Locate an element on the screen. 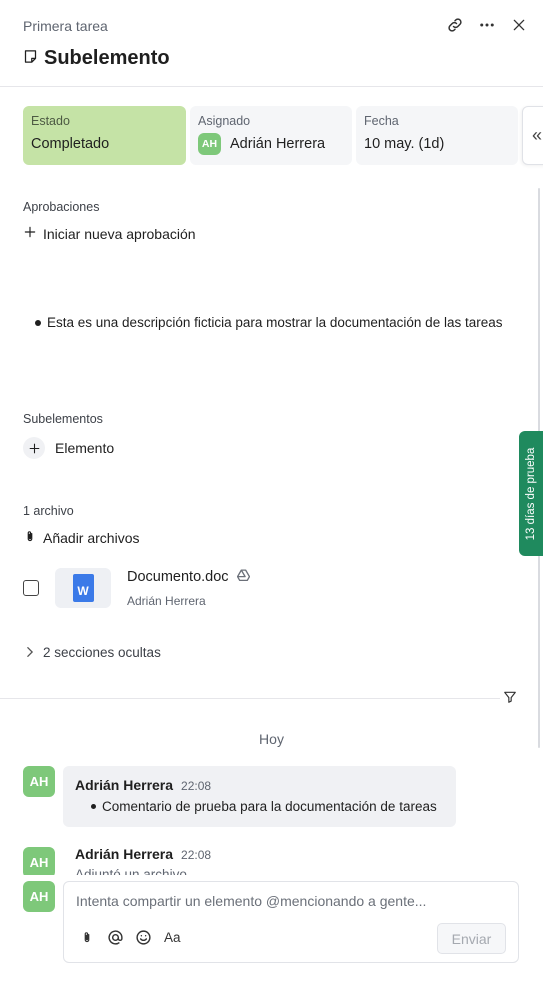 The height and width of the screenshot is (992, 543). more-options-icon is located at coordinates (487, 25).